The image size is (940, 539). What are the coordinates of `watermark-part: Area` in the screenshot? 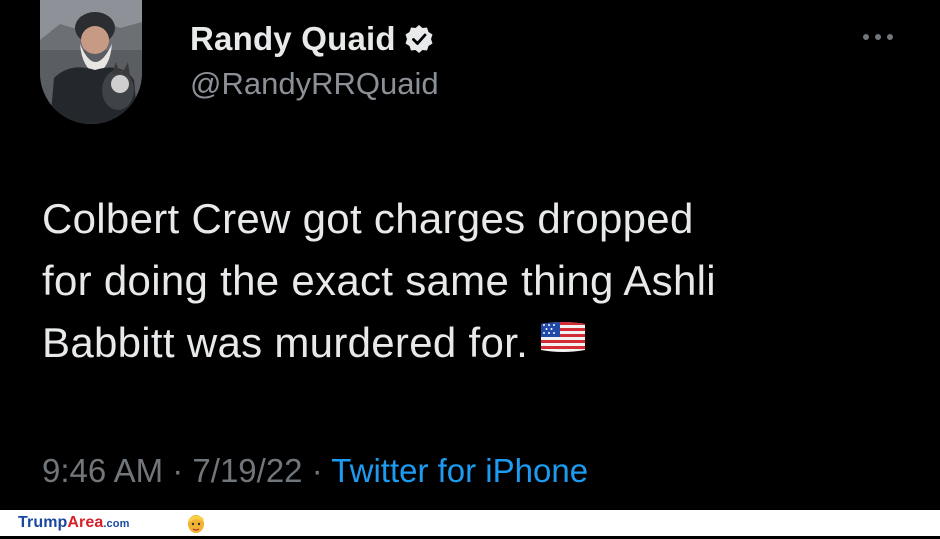 It's located at (85, 522).